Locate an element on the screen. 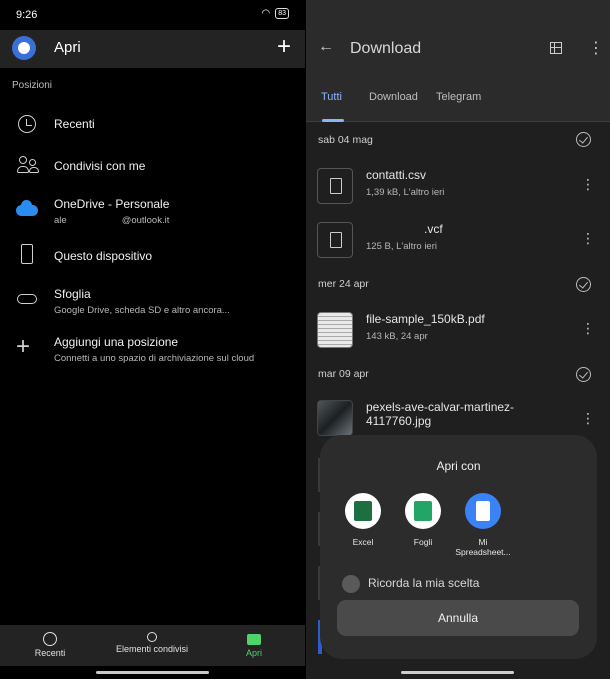 The width and height of the screenshot is (610, 679). app-logo-icon is located at coordinates (24, 48).